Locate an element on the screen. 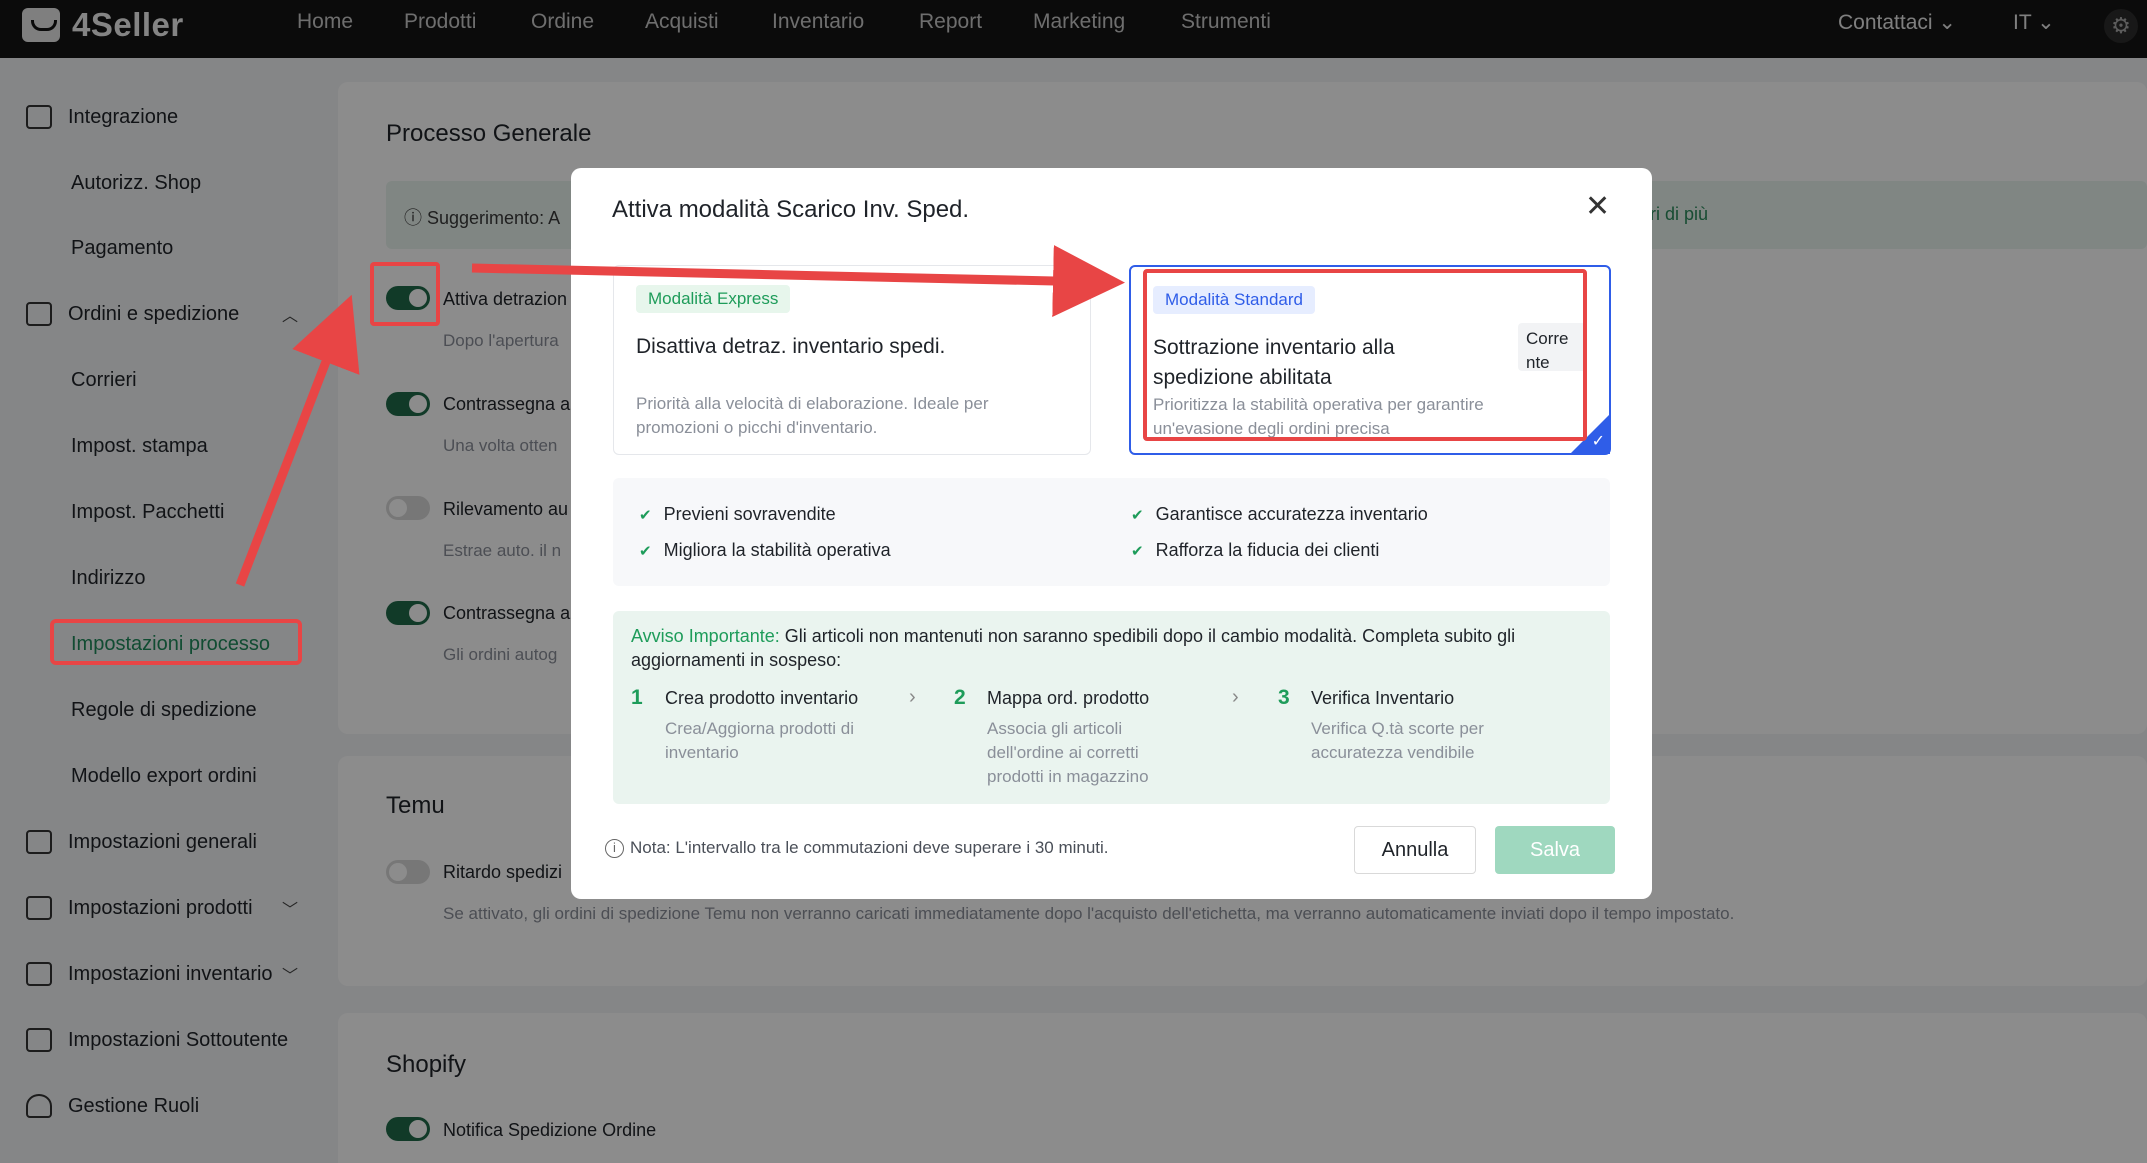 This screenshot has height=1163, width=2147. step-title: Crea prodotto inventario is located at coordinates (762, 698).